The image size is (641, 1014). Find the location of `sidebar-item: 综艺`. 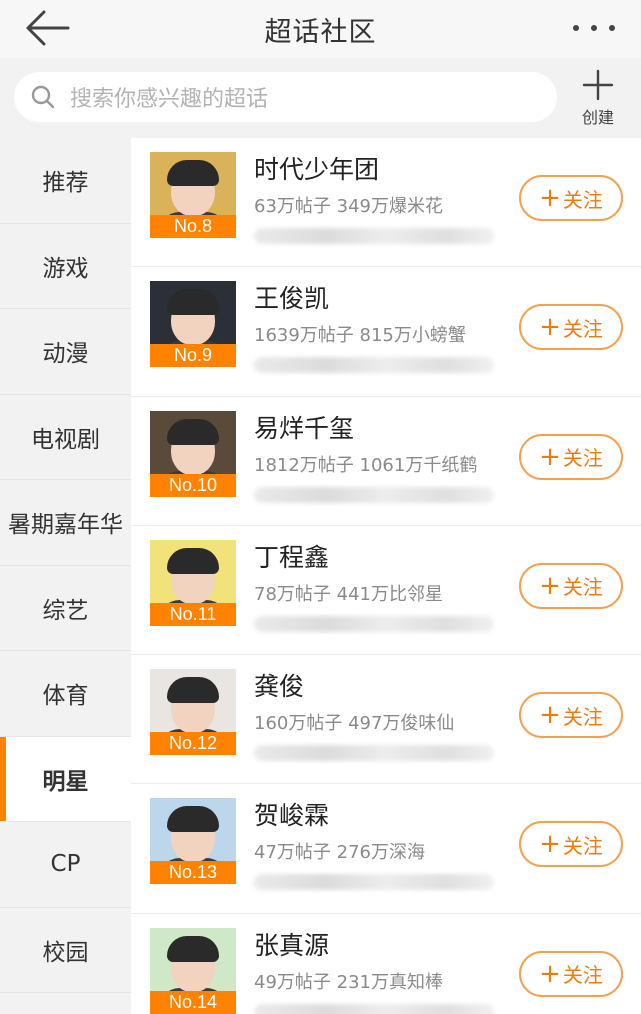

sidebar-item: 综艺 is located at coordinates (65, 608).